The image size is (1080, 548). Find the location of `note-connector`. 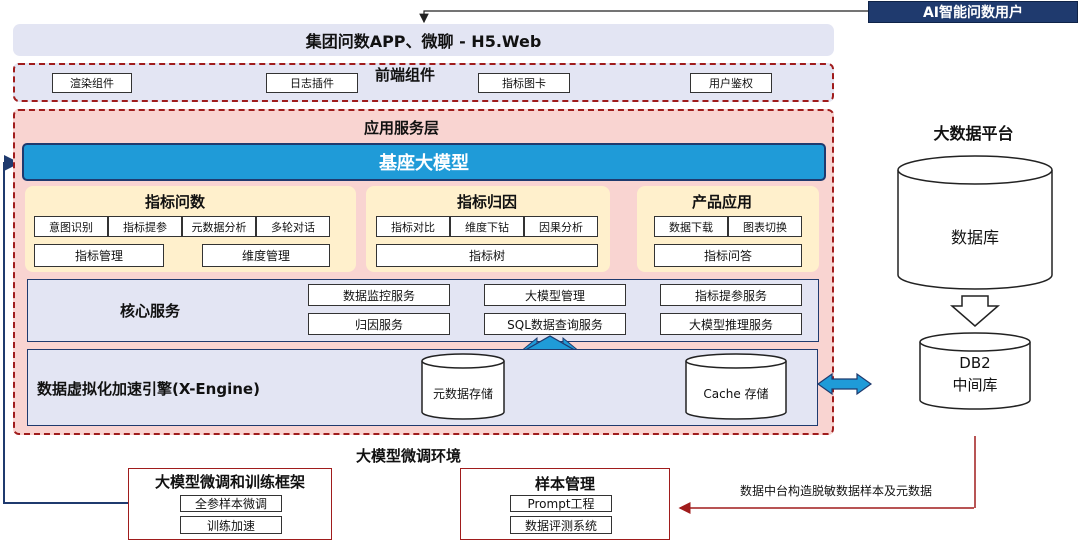

note-connector is located at coordinates (975, 472).